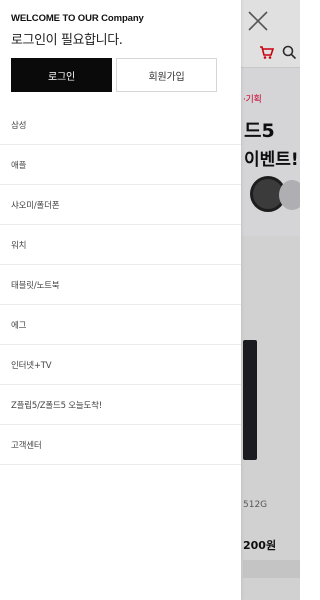  I want to click on menu-item-zflip-zfold: Z플립5/Z폴드5 오늘도착!, so click(120, 405).